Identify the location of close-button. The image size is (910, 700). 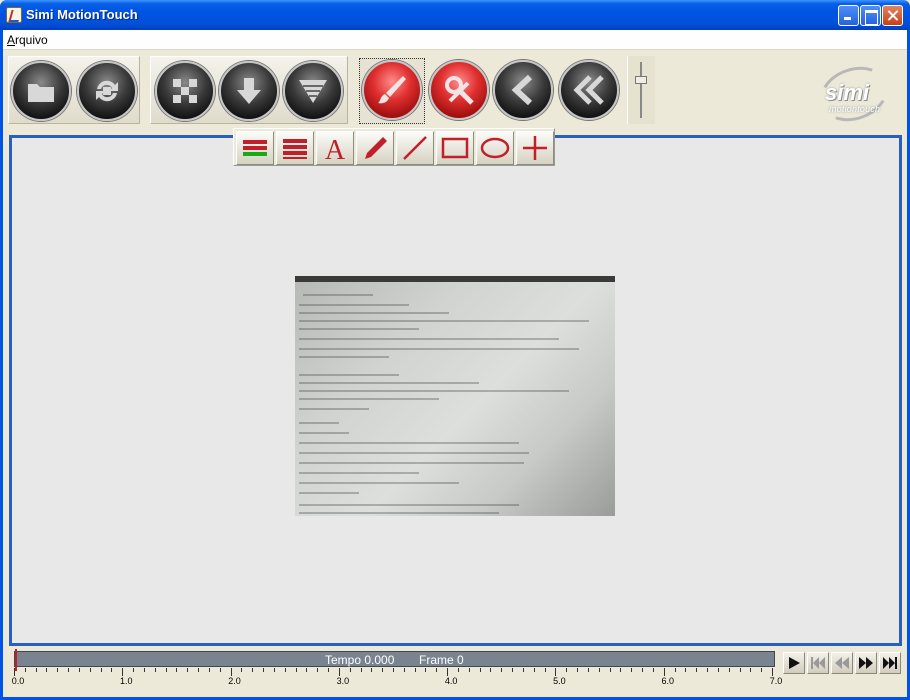
(892, 15).